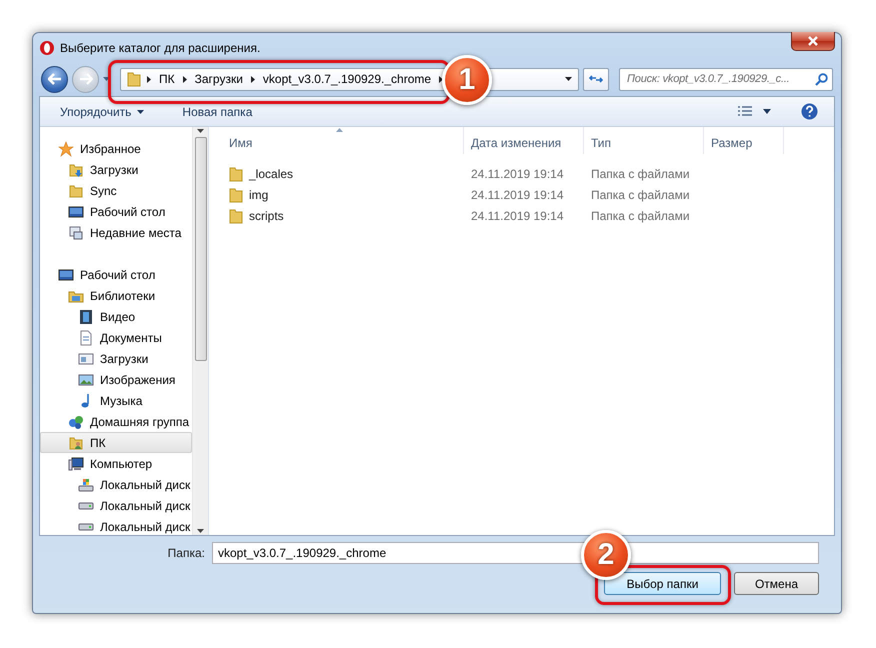  Describe the element at coordinates (76, 232) in the screenshot. I see `recent-places-icon` at that location.